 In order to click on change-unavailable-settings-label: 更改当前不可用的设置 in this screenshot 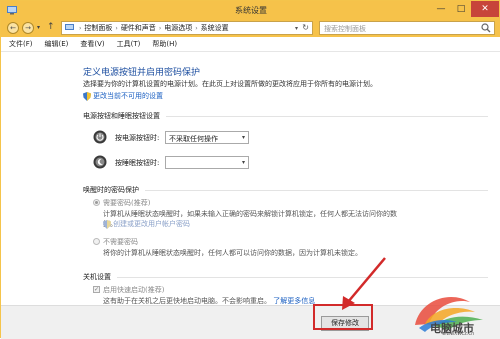, I will do `click(128, 96)`.